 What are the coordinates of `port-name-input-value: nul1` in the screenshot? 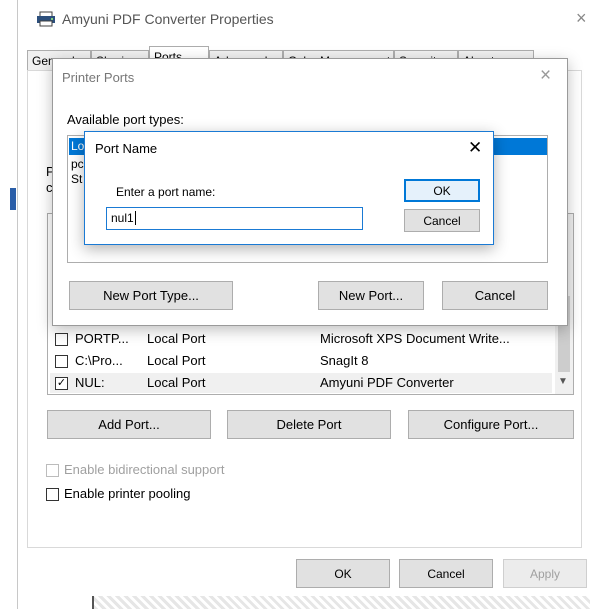 It's located at (122, 218).